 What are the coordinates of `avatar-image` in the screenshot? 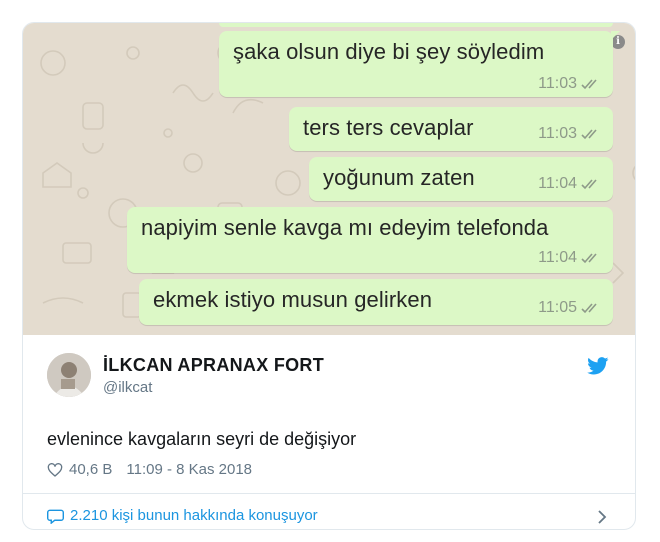 It's located at (69, 375).